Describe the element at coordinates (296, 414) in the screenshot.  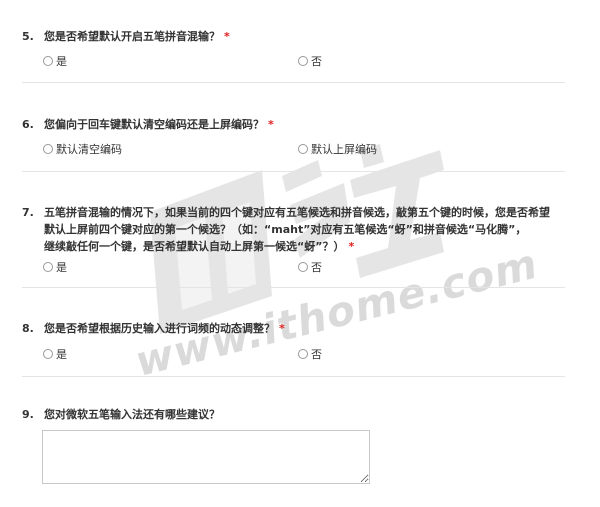
I see `question-9-title: 9. 您对微软五笔输入法还有哪些建议？` at that location.